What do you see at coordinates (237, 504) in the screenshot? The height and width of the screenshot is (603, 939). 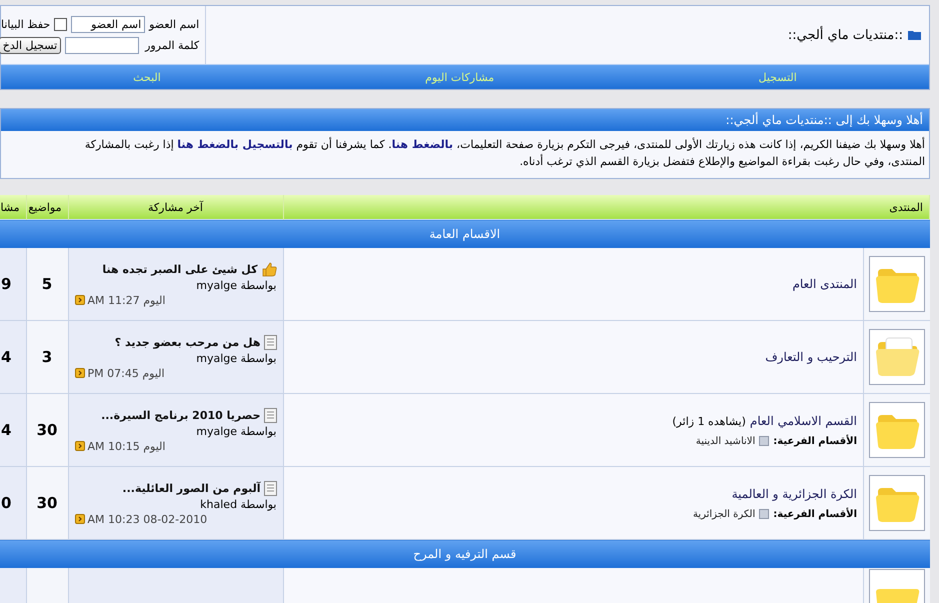 I see `last-post-author: بواسطة khaled` at bounding box center [237, 504].